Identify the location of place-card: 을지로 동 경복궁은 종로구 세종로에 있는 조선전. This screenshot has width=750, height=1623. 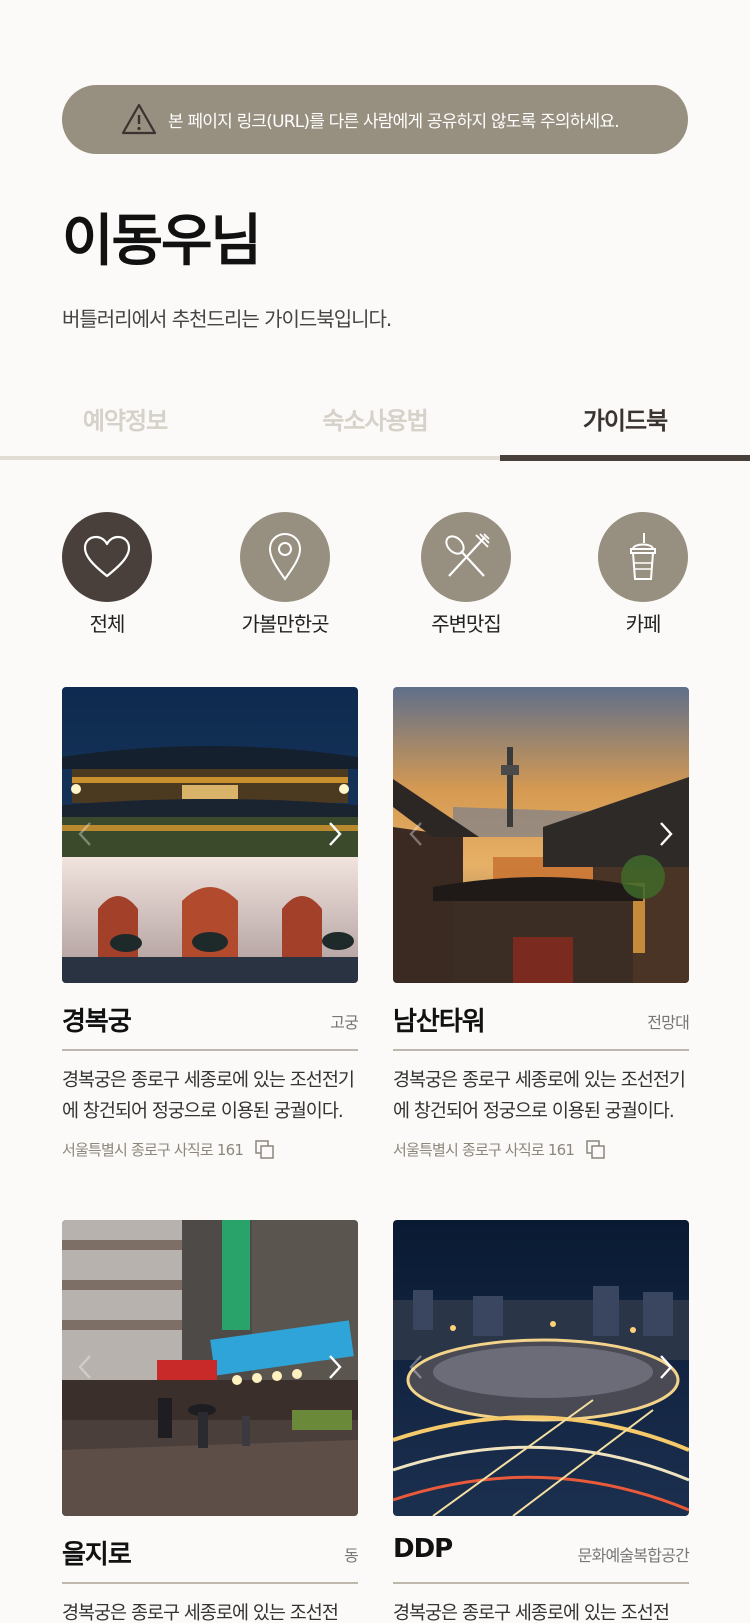
(210, 1421).